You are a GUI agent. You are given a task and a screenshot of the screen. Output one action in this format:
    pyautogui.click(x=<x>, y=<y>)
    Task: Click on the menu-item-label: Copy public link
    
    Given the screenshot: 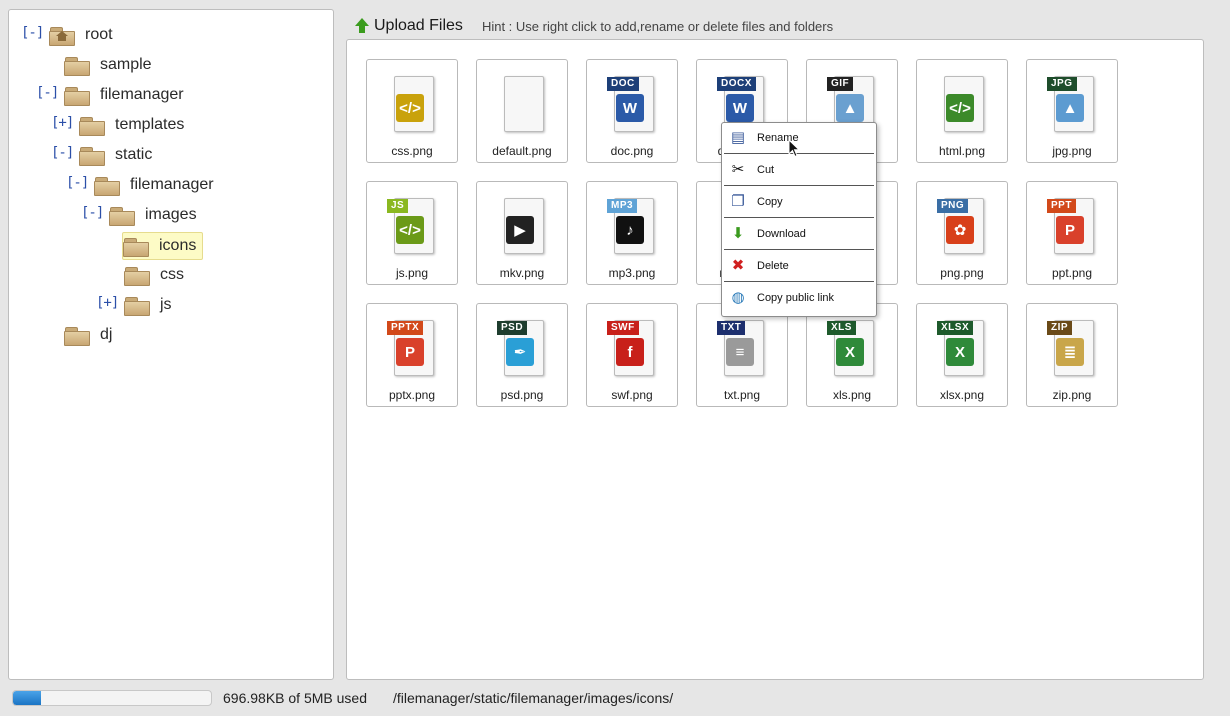 What is the action you would take?
    pyautogui.click(x=796, y=298)
    